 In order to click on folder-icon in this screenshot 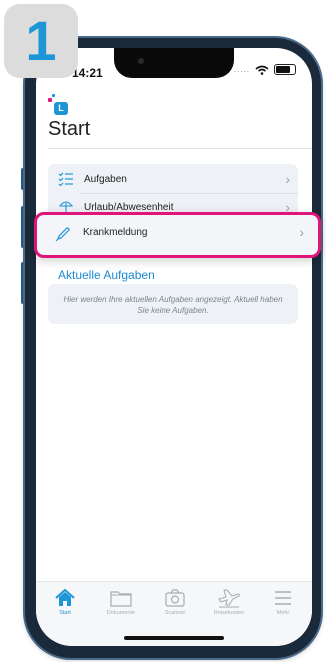, I will do `click(121, 599)`.